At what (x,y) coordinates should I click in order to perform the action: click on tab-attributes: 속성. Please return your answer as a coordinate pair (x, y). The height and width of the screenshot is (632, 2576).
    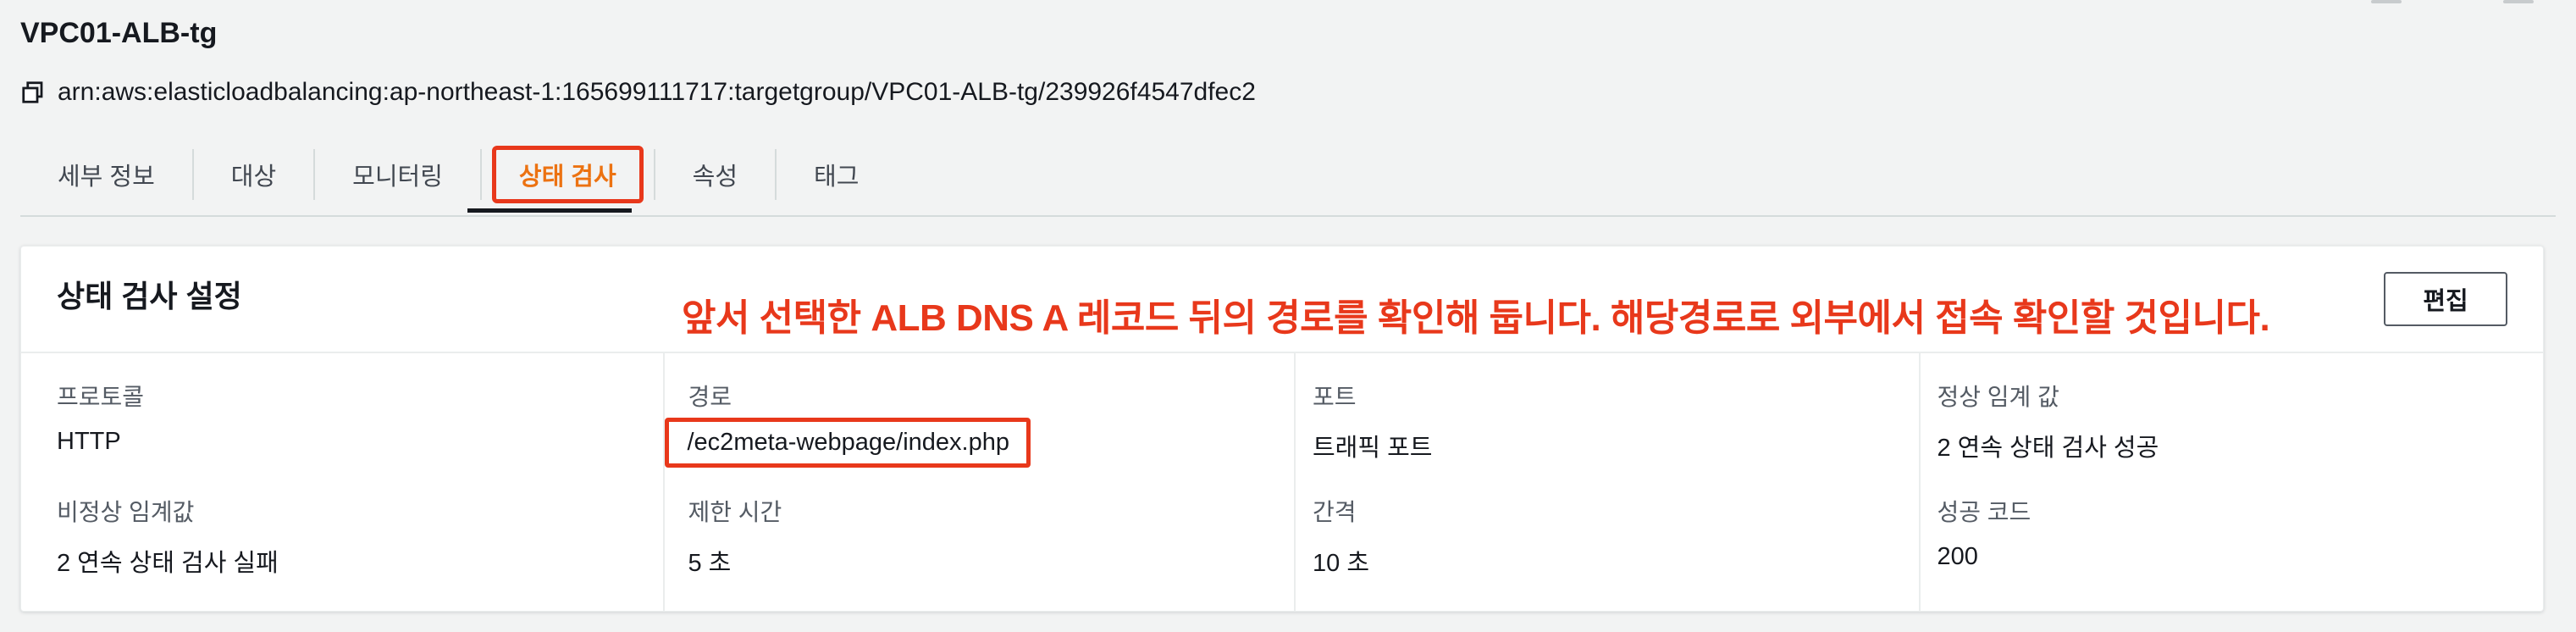
    Looking at the image, I should click on (715, 175).